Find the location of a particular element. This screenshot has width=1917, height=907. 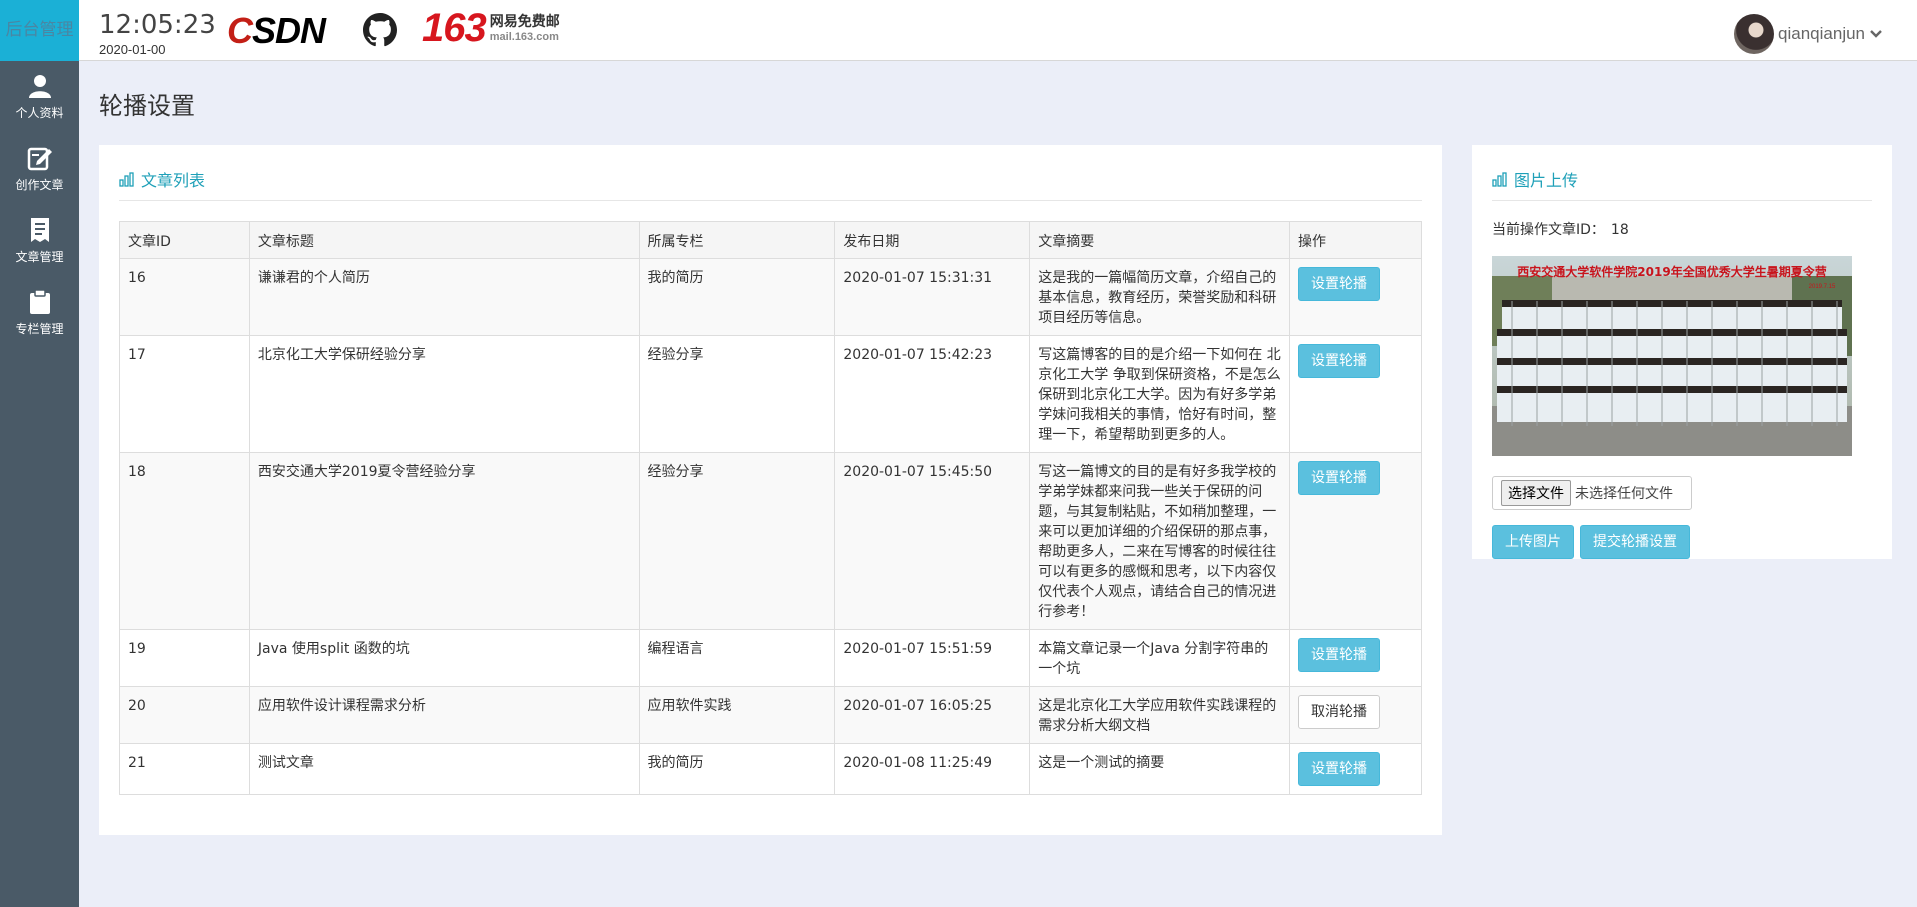

current-id-label: 当前操作文章ID： is located at coordinates (1548, 230).